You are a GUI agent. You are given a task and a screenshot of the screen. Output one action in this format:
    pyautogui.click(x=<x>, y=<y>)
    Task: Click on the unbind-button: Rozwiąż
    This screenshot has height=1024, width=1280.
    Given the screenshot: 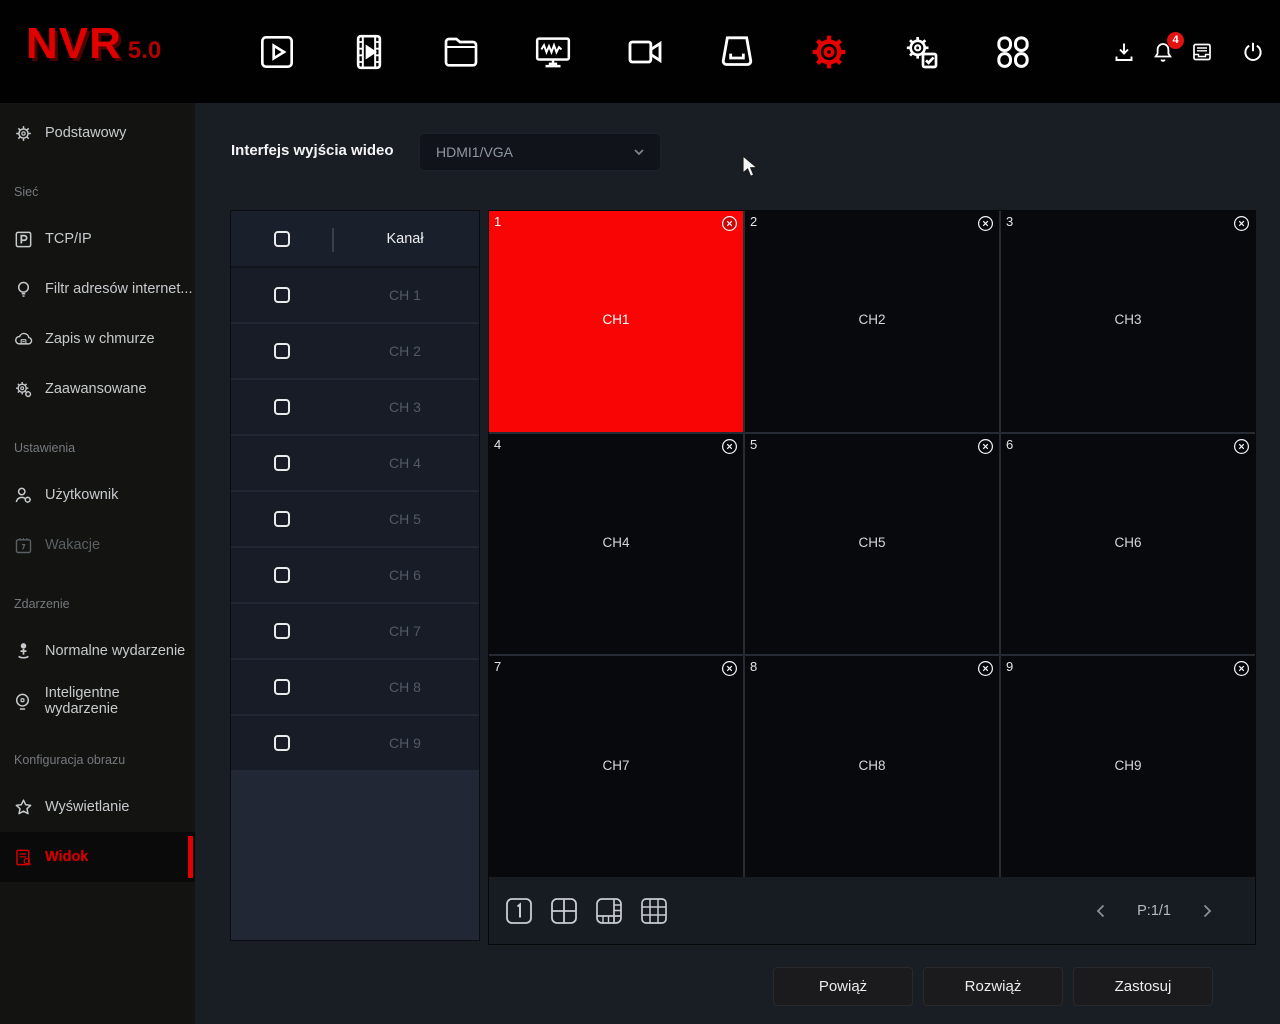 What is the action you would take?
    pyautogui.click(x=993, y=986)
    